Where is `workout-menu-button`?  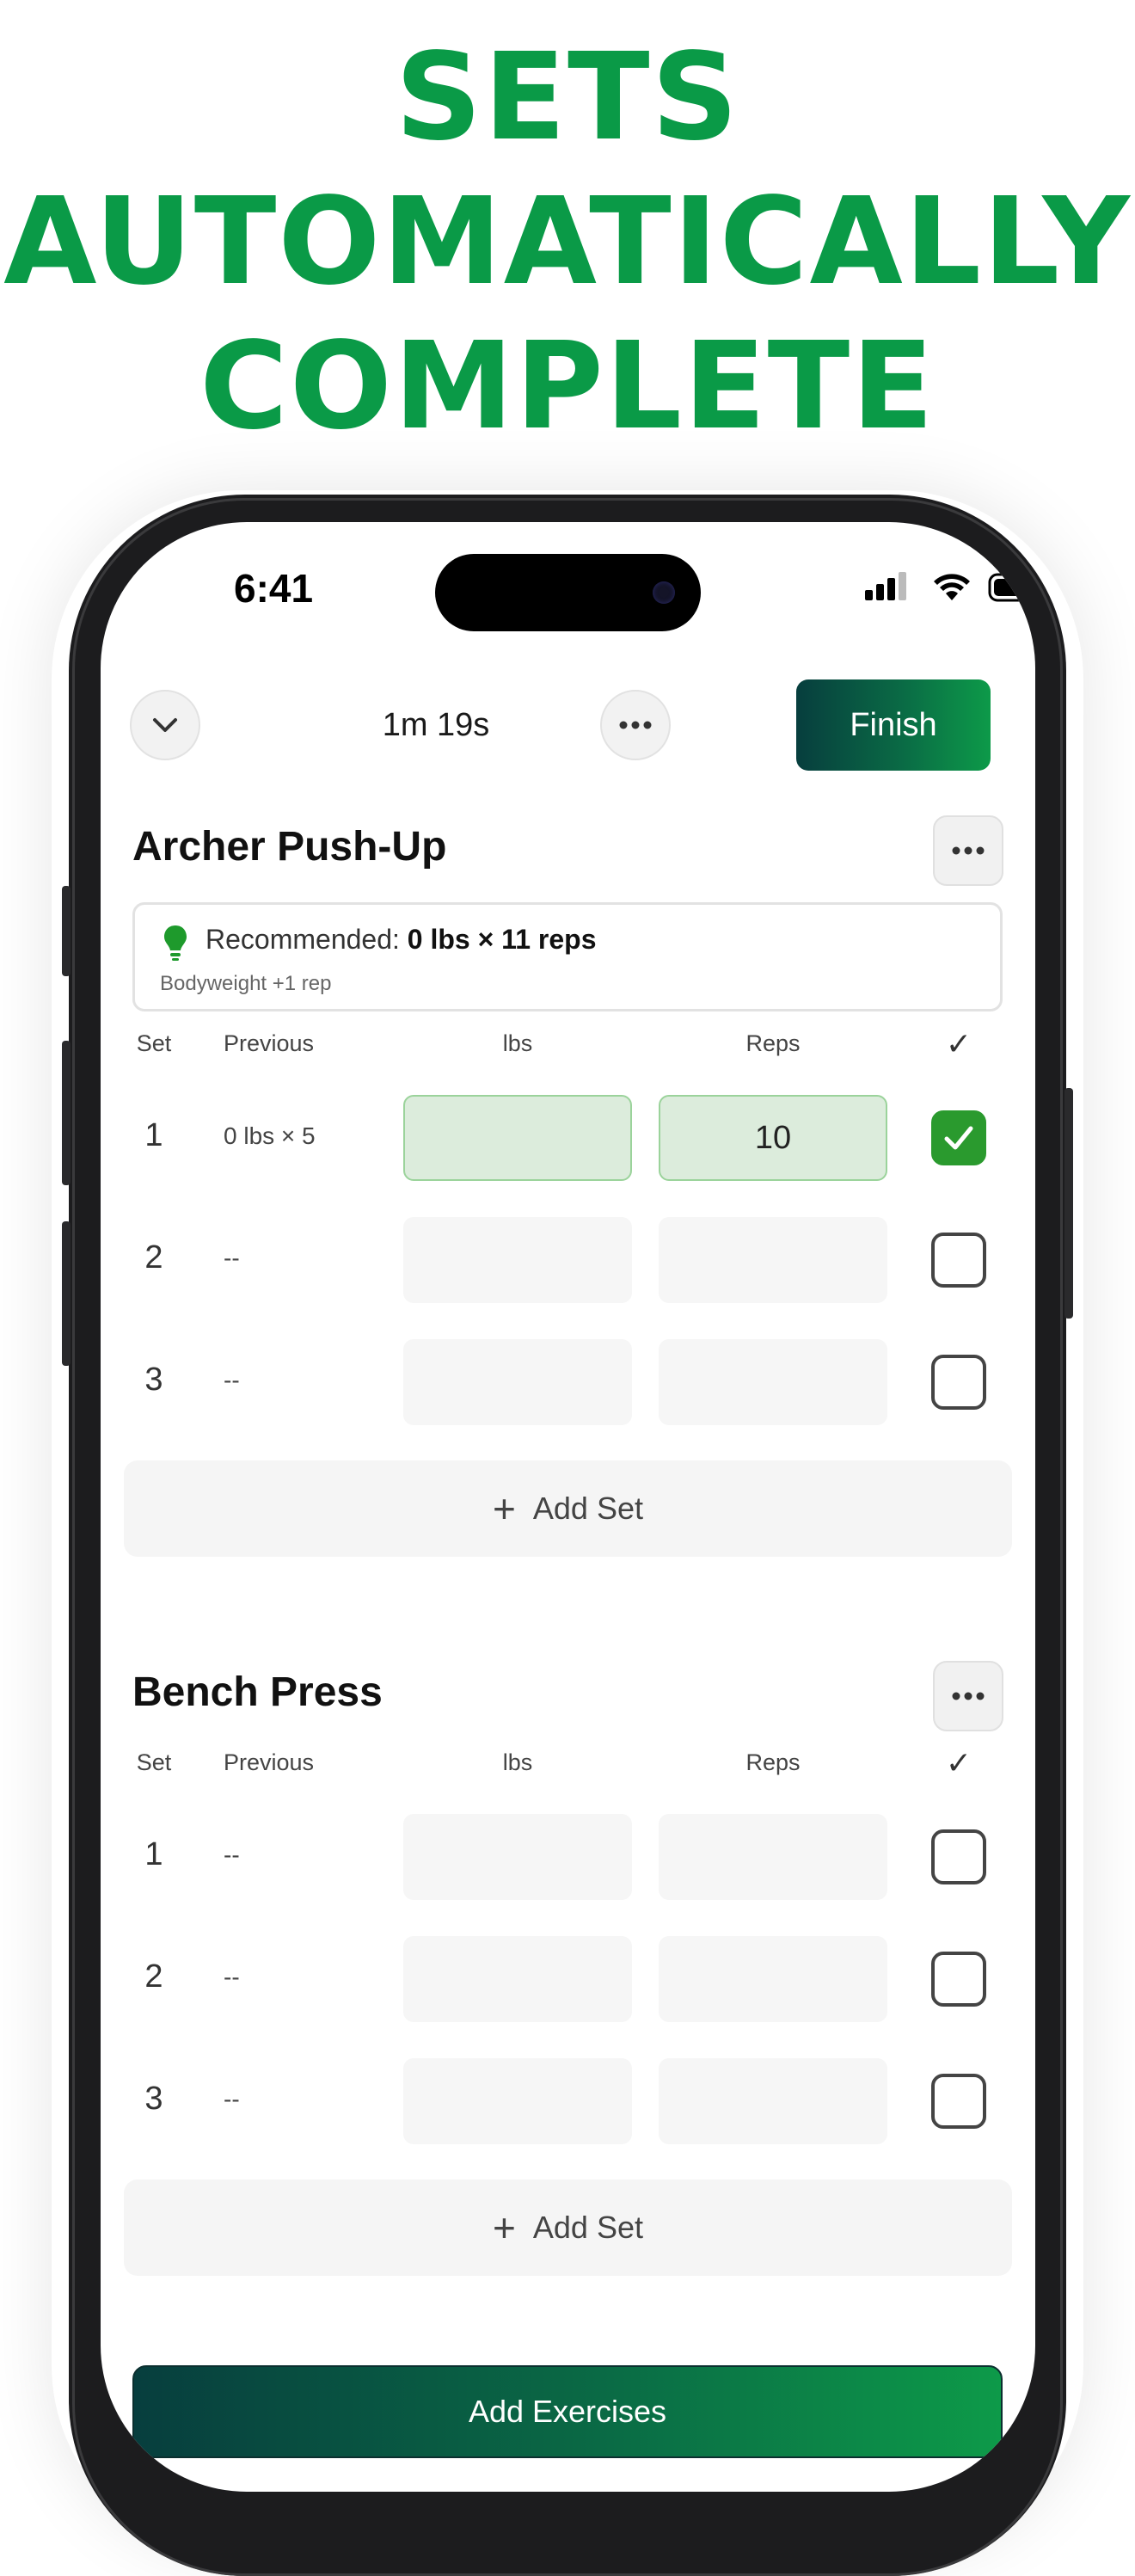
workout-menu-button is located at coordinates (635, 725).